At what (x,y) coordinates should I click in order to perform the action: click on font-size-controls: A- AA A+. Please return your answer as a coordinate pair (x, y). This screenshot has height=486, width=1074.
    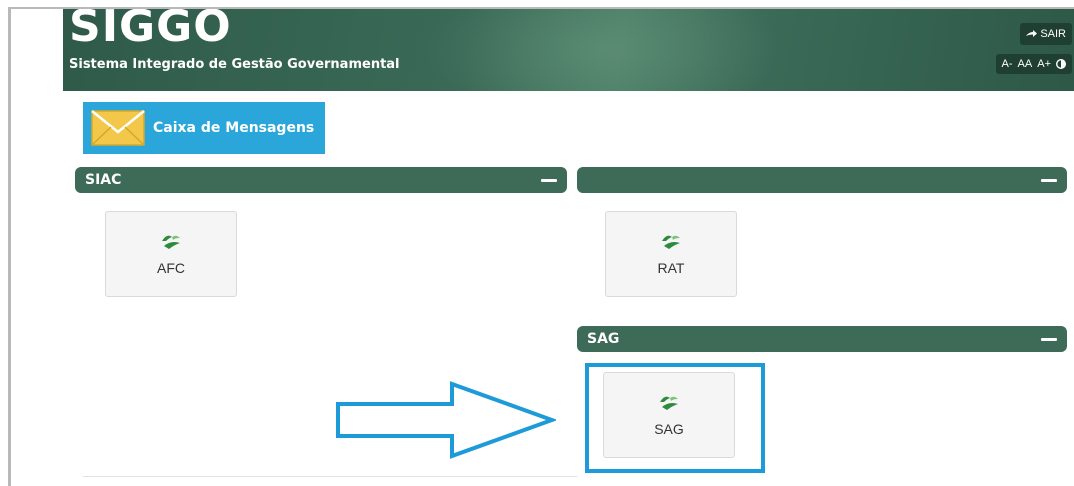
    Looking at the image, I should click on (1033, 64).